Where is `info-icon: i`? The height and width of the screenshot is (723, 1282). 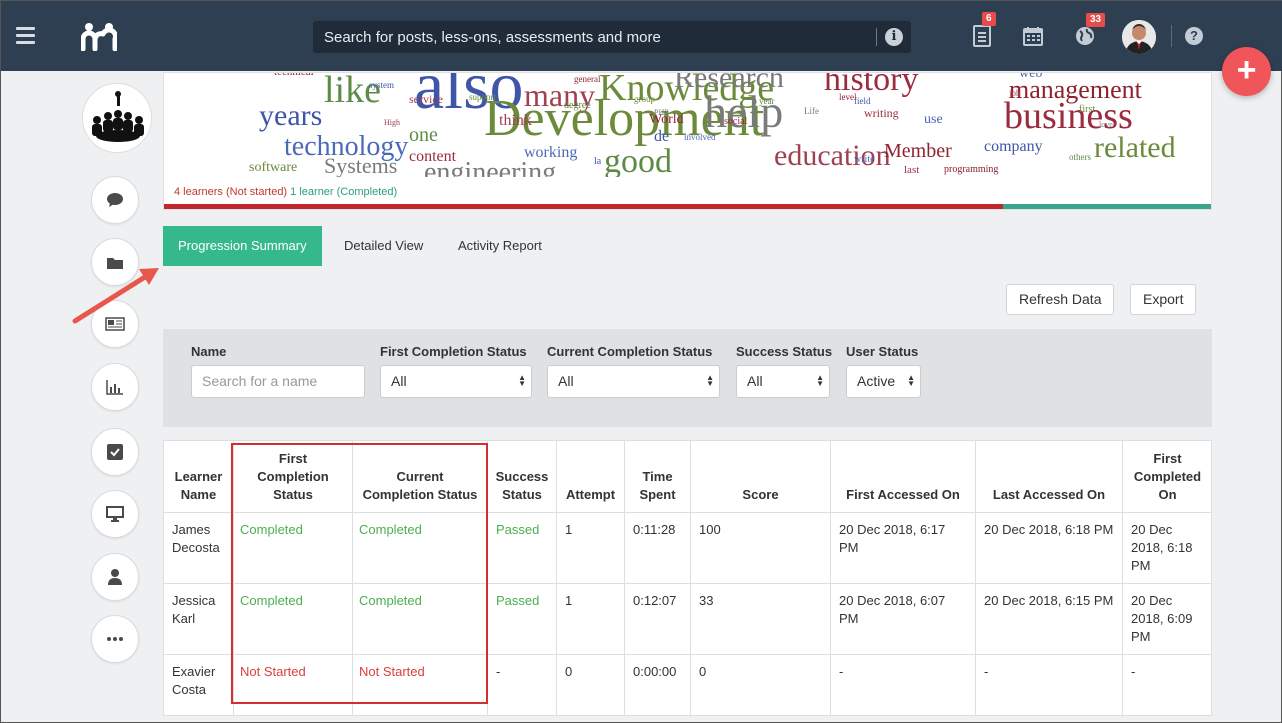 info-icon: i is located at coordinates (894, 37).